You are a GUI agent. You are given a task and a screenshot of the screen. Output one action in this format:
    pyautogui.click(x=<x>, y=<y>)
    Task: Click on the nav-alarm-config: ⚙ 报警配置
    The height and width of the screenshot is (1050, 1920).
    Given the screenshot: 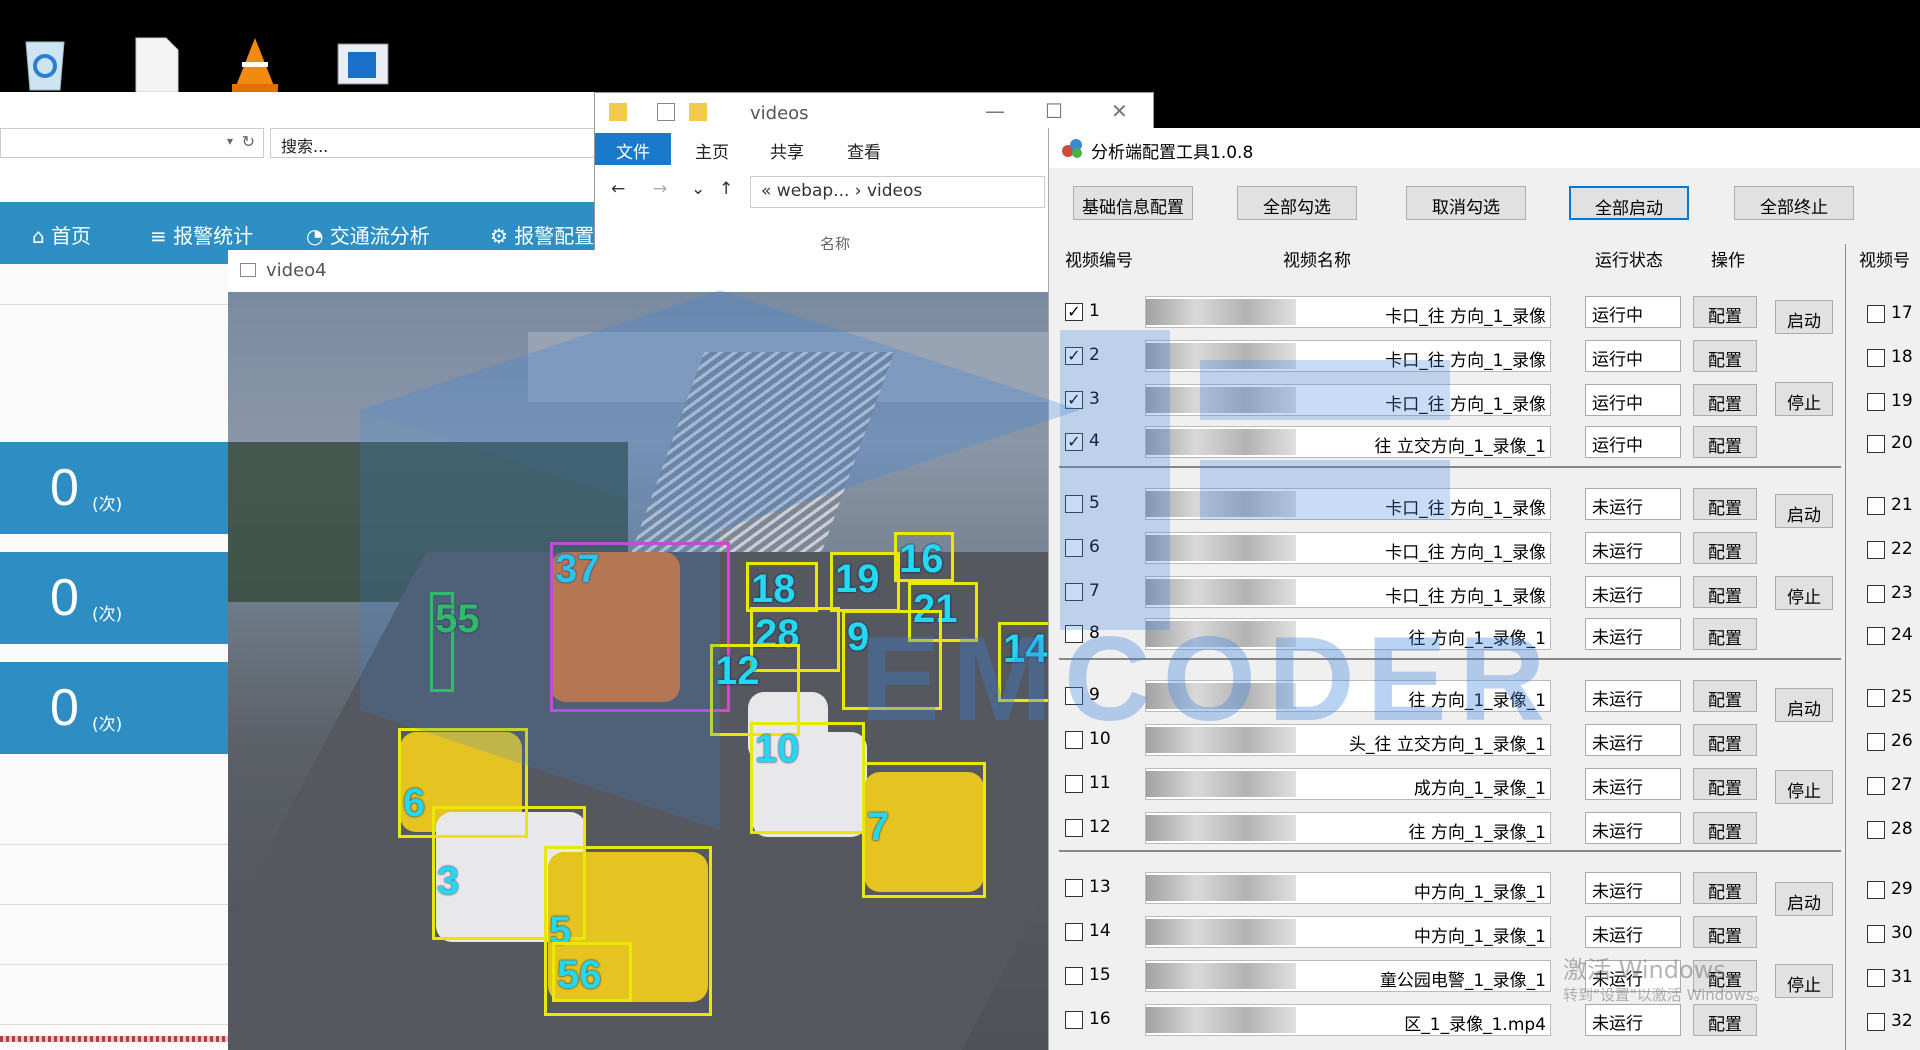 What is the action you would take?
    pyautogui.click(x=542, y=234)
    